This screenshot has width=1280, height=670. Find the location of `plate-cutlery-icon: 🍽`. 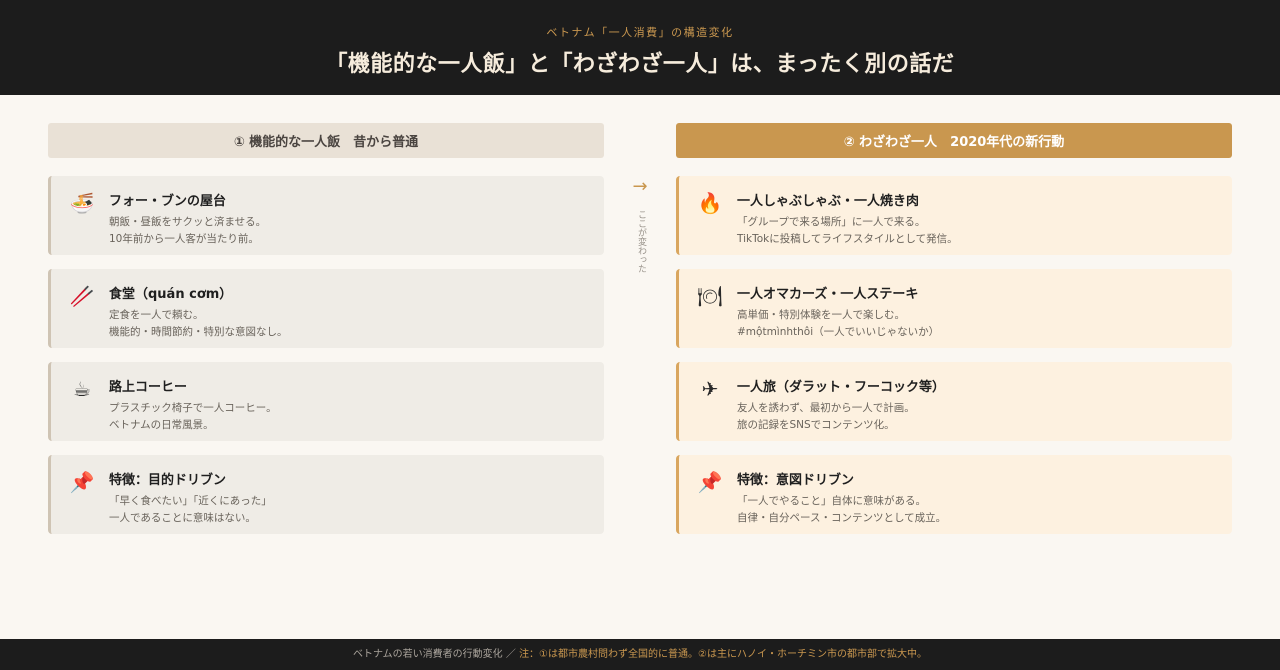

plate-cutlery-icon: 🍽 is located at coordinates (710, 296).